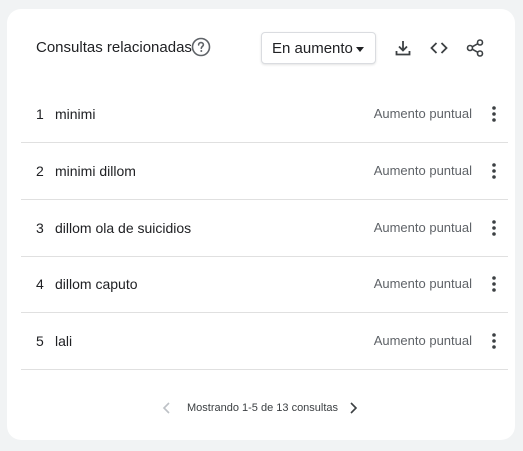 The height and width of the screenshot is (451, 523). Describe the element at coordinates (264, 115) in the screenshot. I see `query-row: 1 minimi Aumento puntual` at that location.